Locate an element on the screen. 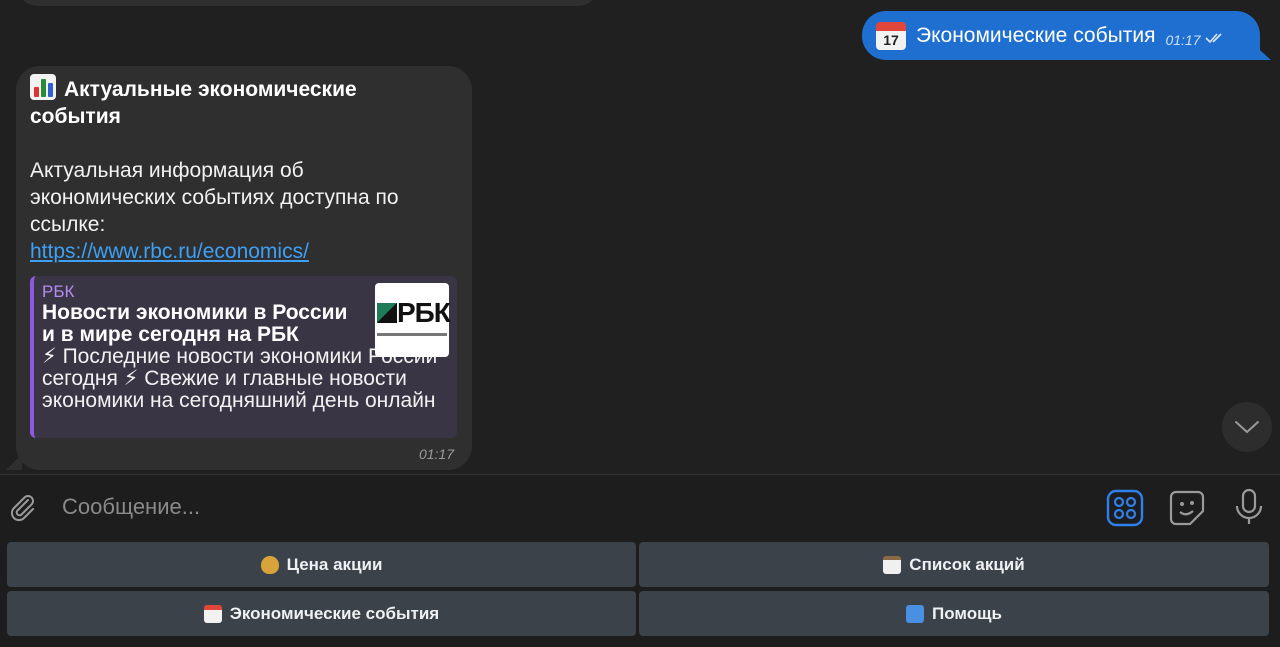 This screenshot has width=1280, height=647. outgoing-message: 17 Экономические события 01:17 is located at coordinates (1061, 35).